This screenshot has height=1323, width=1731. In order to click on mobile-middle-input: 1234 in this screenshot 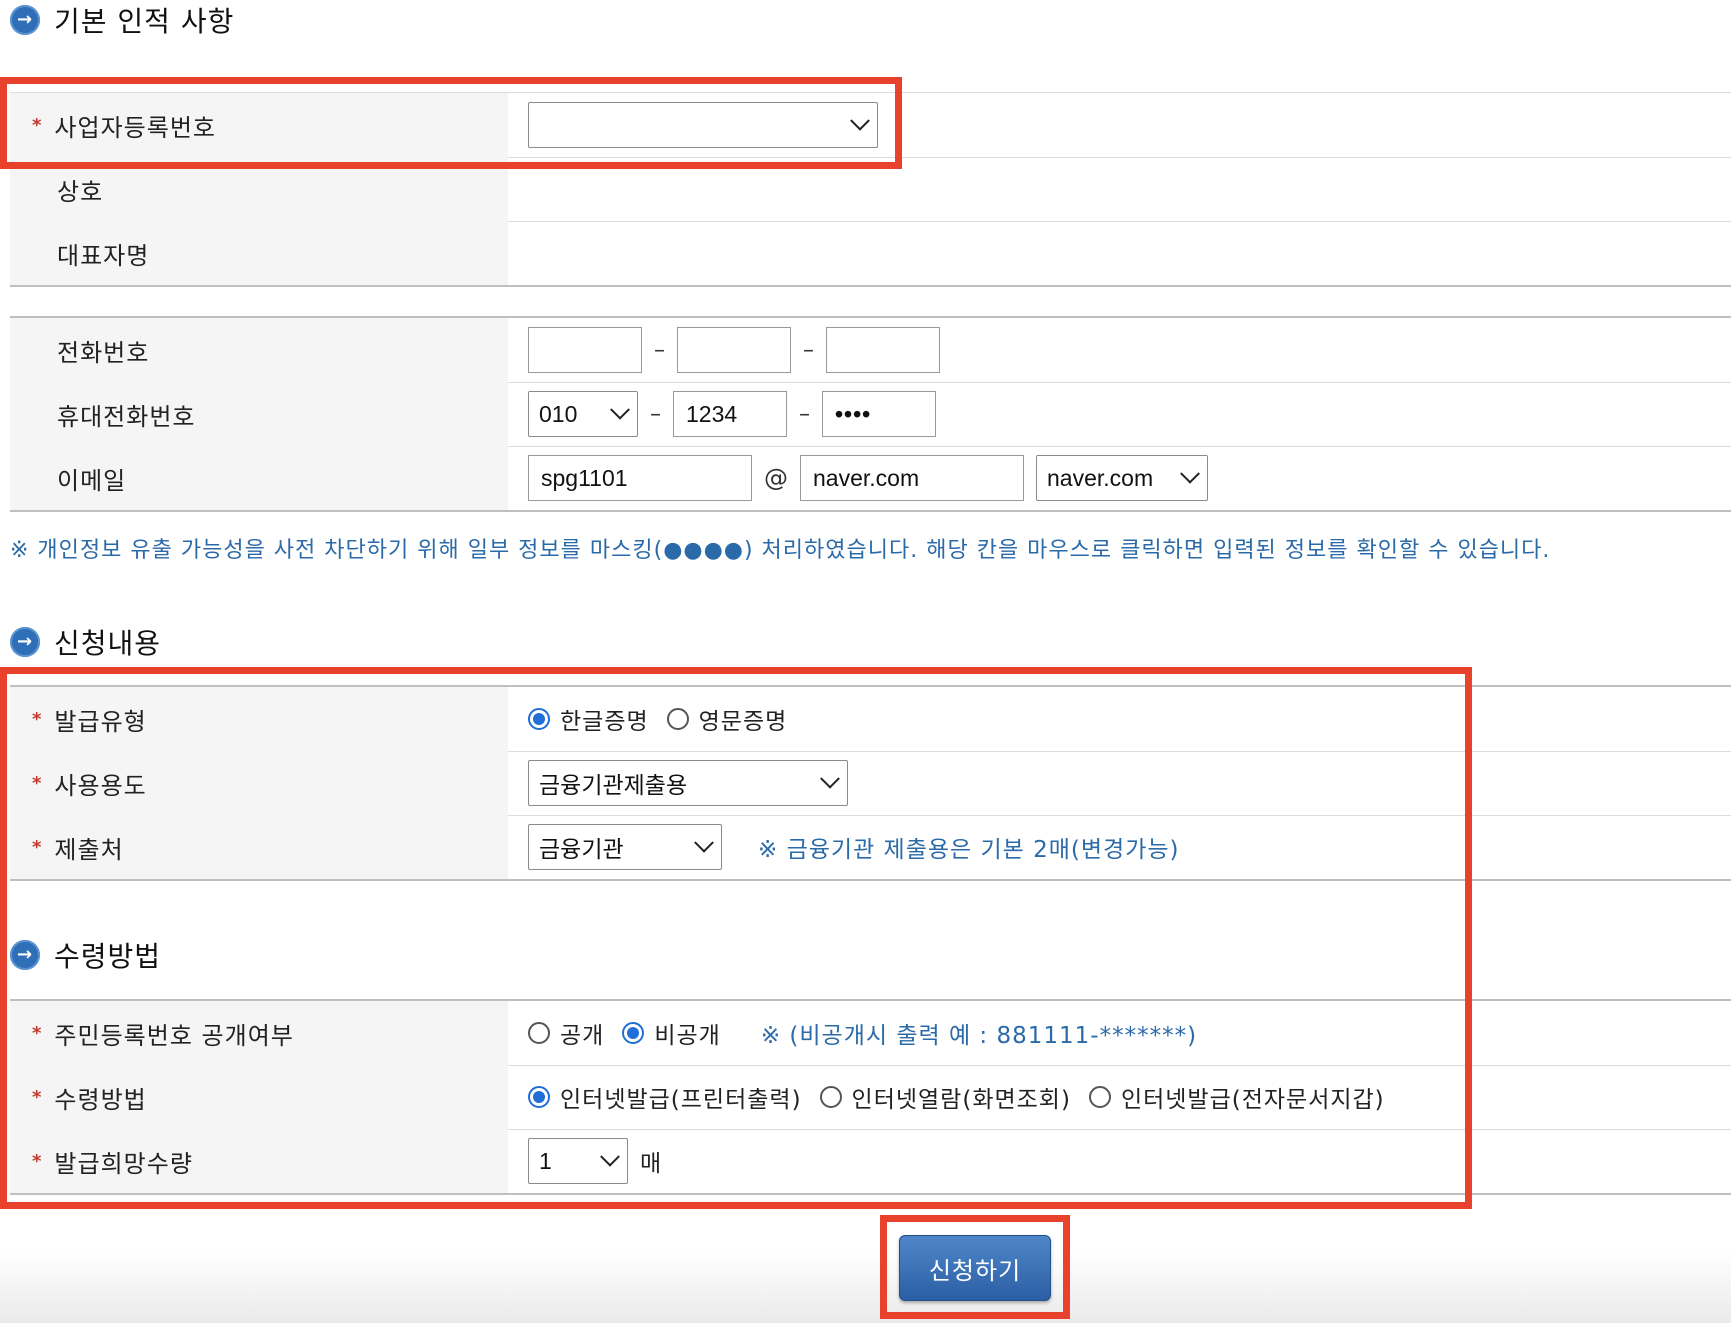, I will do `click(730, 414)`.